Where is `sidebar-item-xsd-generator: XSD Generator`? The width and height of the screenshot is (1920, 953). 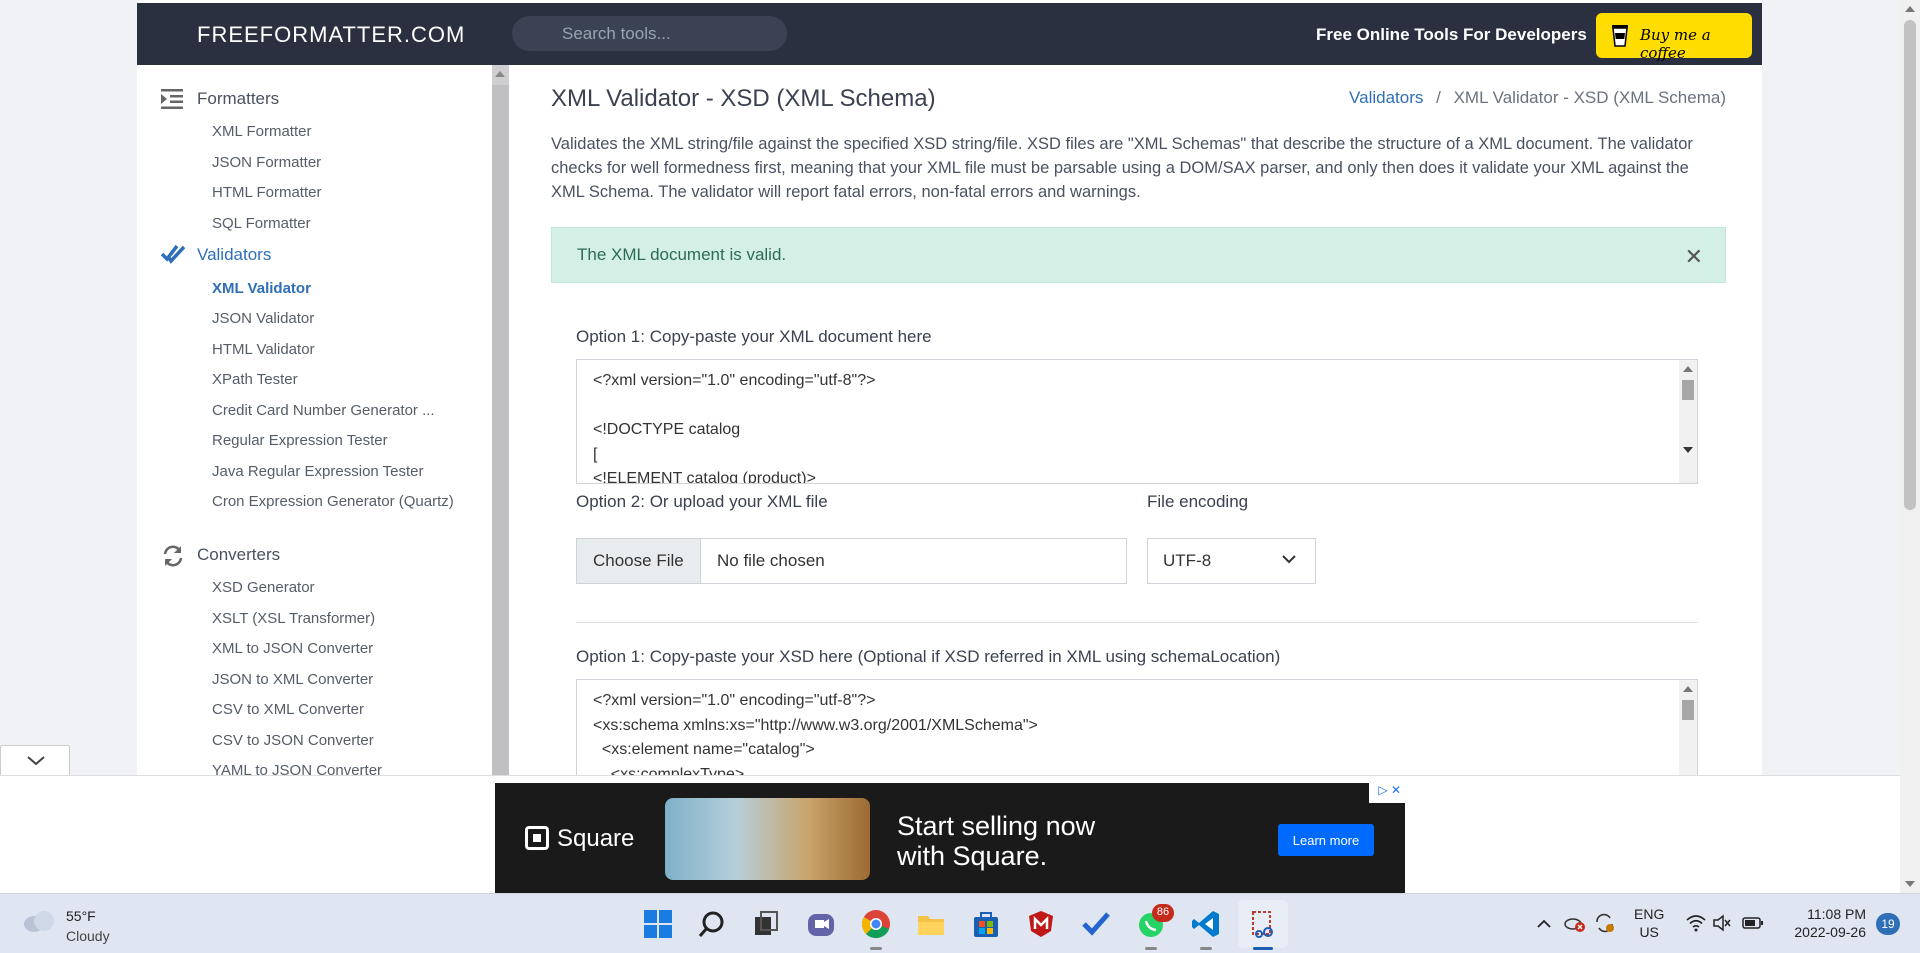 sidebar-item-xsd-generator: XSD Generator is located at coordinates (263, 588).